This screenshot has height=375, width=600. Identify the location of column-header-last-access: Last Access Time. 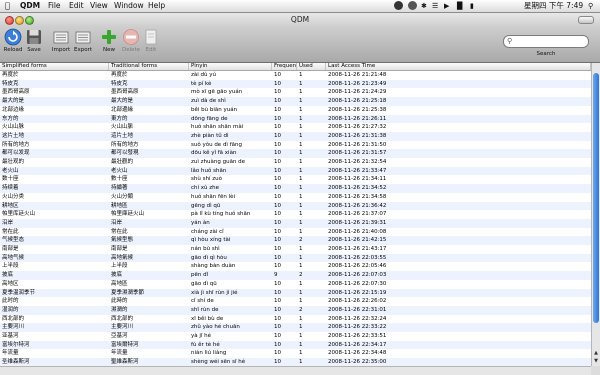
(458, 66).